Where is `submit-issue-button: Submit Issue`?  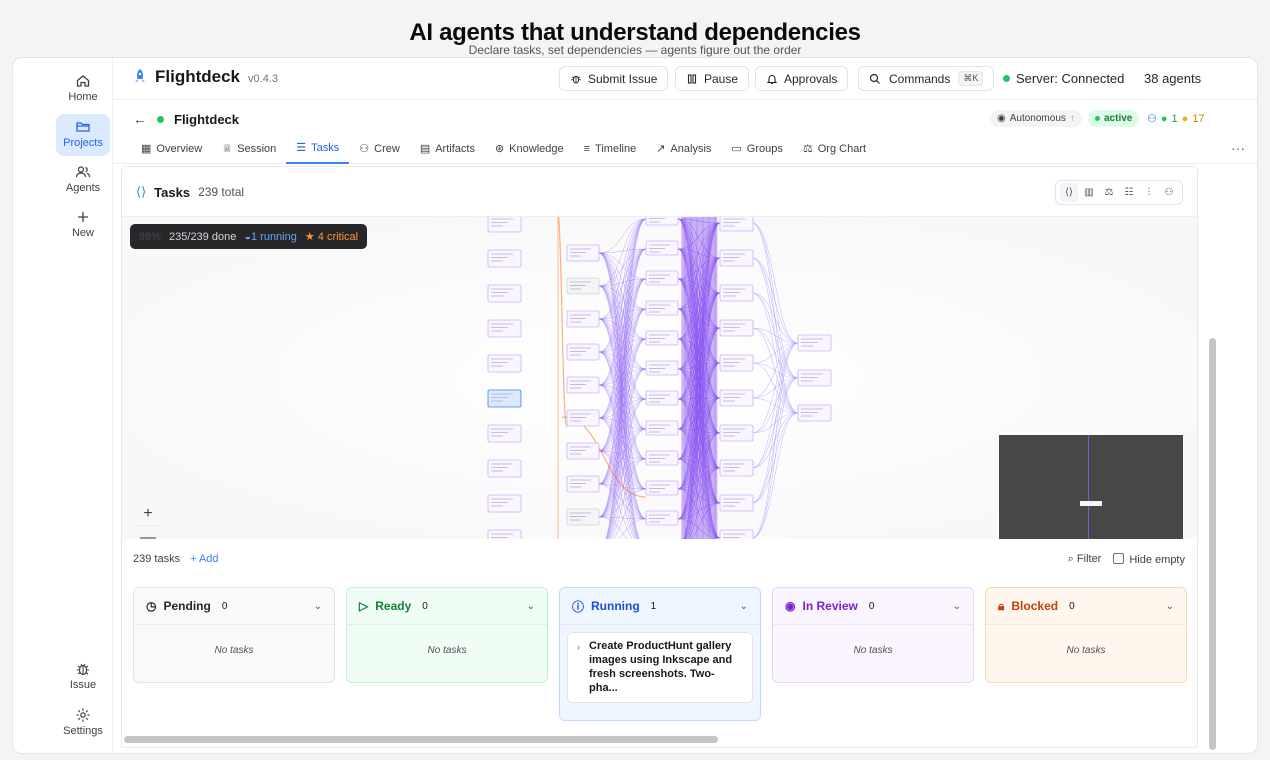
submit-issue-button: Submit Issue is located at coordinates (614, 78).